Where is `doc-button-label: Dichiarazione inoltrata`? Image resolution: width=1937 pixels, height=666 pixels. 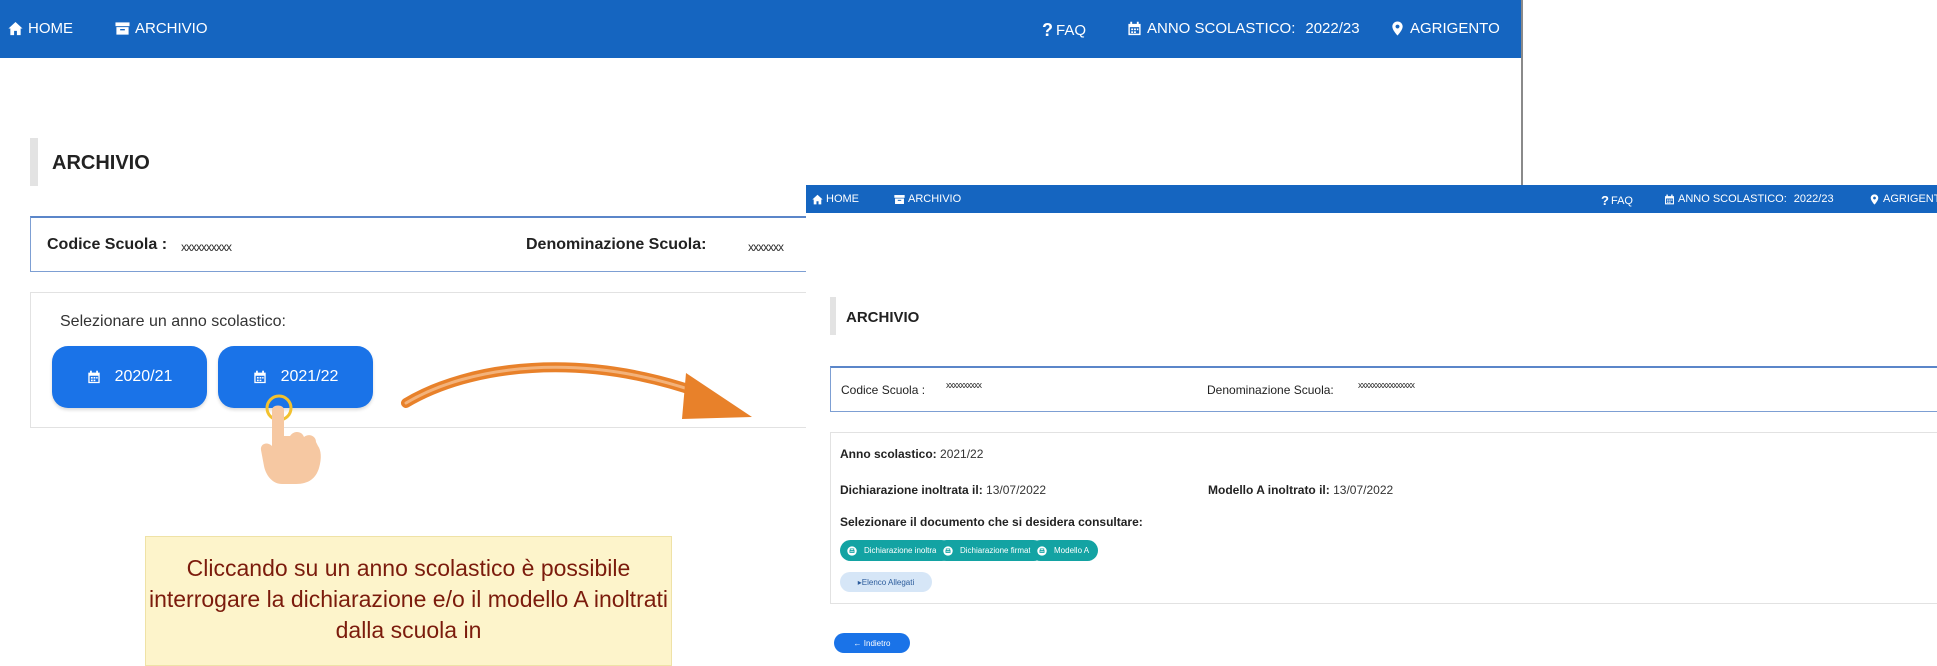 doc-button-label: Dichiarazione inoltrata is located at coordinates (904, 550).